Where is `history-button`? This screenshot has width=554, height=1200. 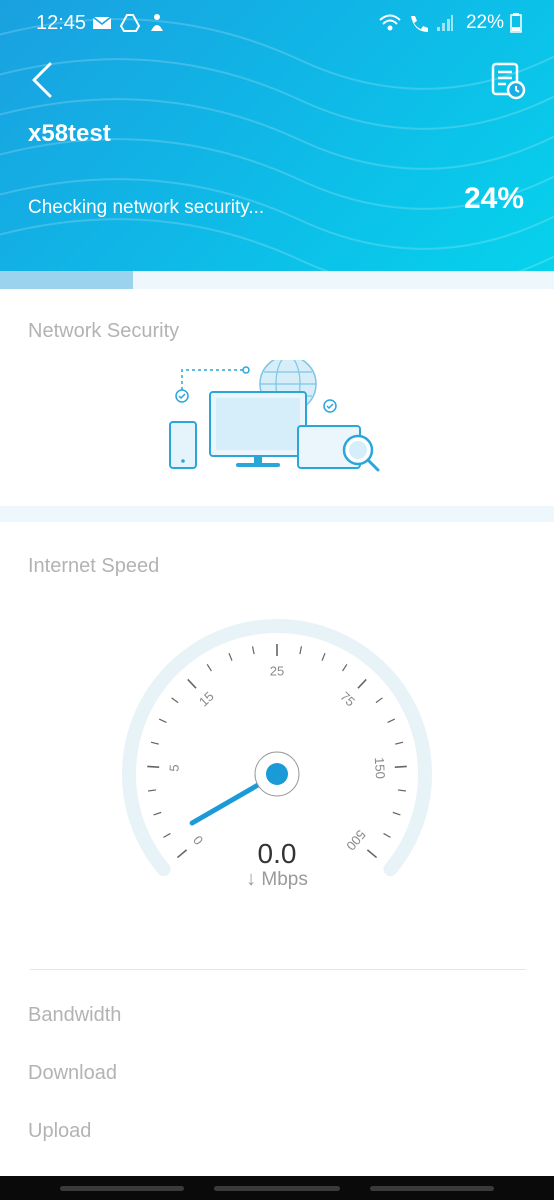 history-button is located at coordinates (508, 81).